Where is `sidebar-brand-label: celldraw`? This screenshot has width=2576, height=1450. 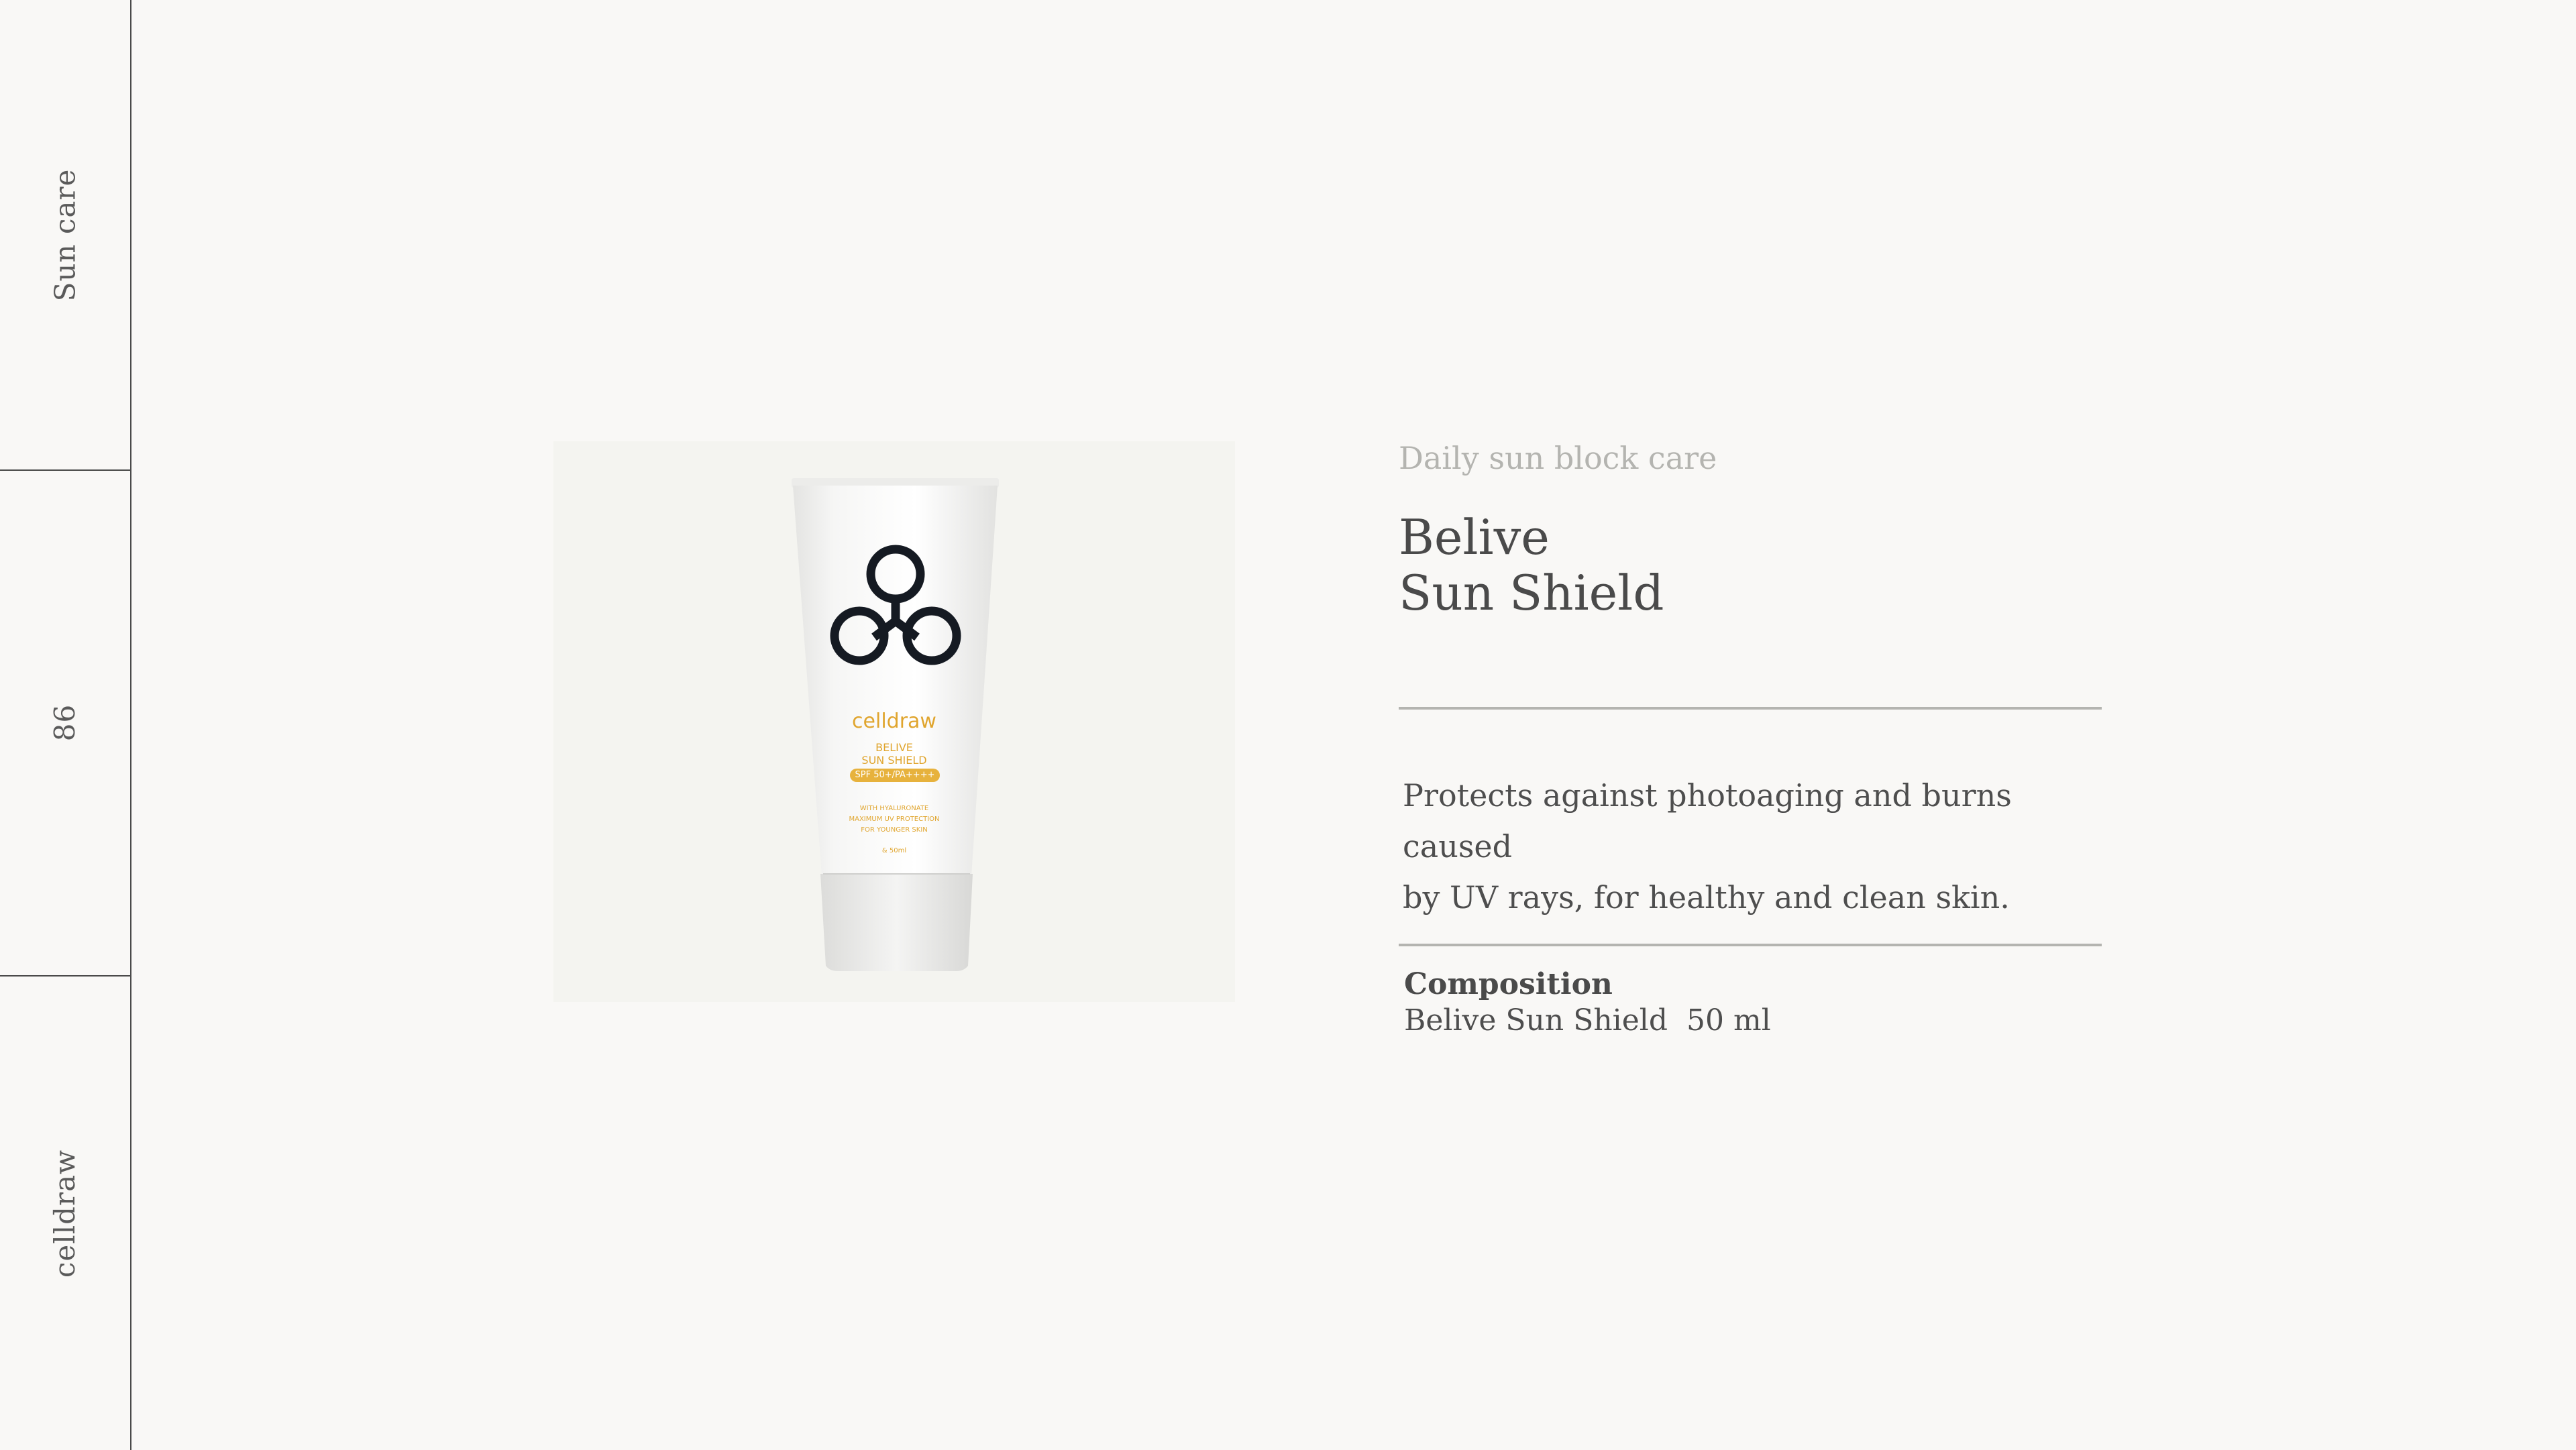
sidebar-brand-label: celldraw is located at coordinates (65, 1213).